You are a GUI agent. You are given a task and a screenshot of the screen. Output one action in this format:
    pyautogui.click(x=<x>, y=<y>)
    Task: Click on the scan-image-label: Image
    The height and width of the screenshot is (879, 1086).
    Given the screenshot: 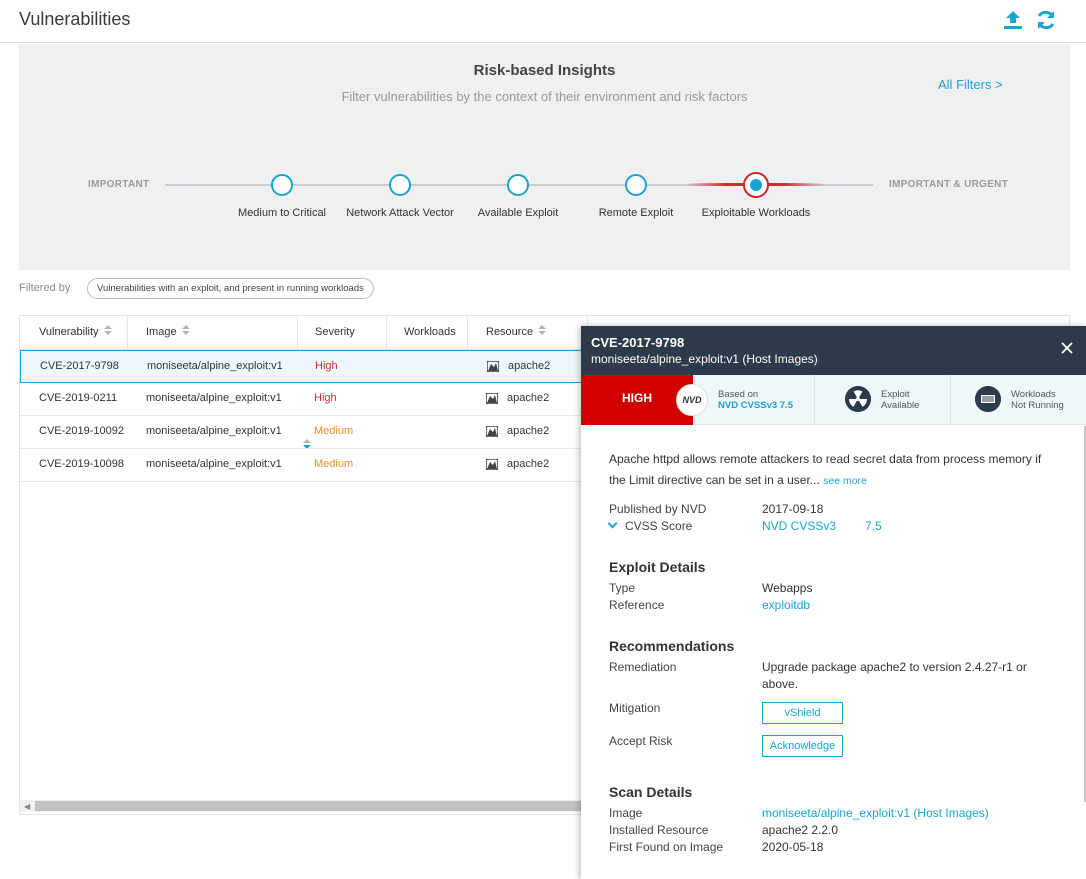 What is the action you would take?
    pyautogui.click(x=626, y=813)
    